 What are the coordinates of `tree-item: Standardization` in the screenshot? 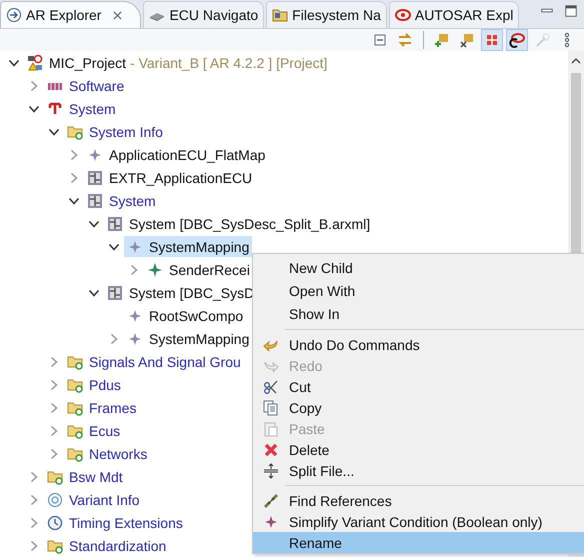 It's located at (107, 545).